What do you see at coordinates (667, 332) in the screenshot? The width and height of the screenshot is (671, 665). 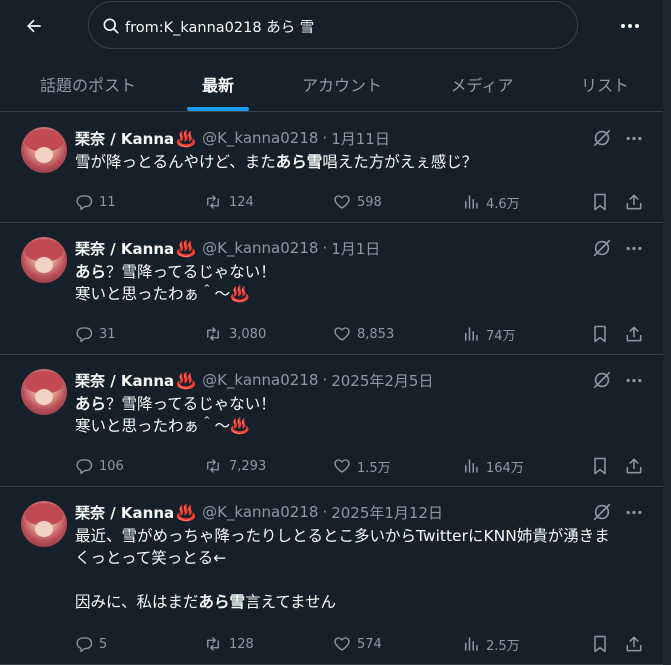 I see `scrollbar` at bounding box center [667, 332].